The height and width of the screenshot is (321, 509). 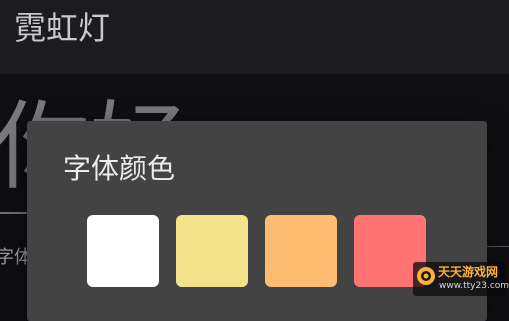 I want to click on watermark-name: 天天游戏网, so click(x=468, y=272).